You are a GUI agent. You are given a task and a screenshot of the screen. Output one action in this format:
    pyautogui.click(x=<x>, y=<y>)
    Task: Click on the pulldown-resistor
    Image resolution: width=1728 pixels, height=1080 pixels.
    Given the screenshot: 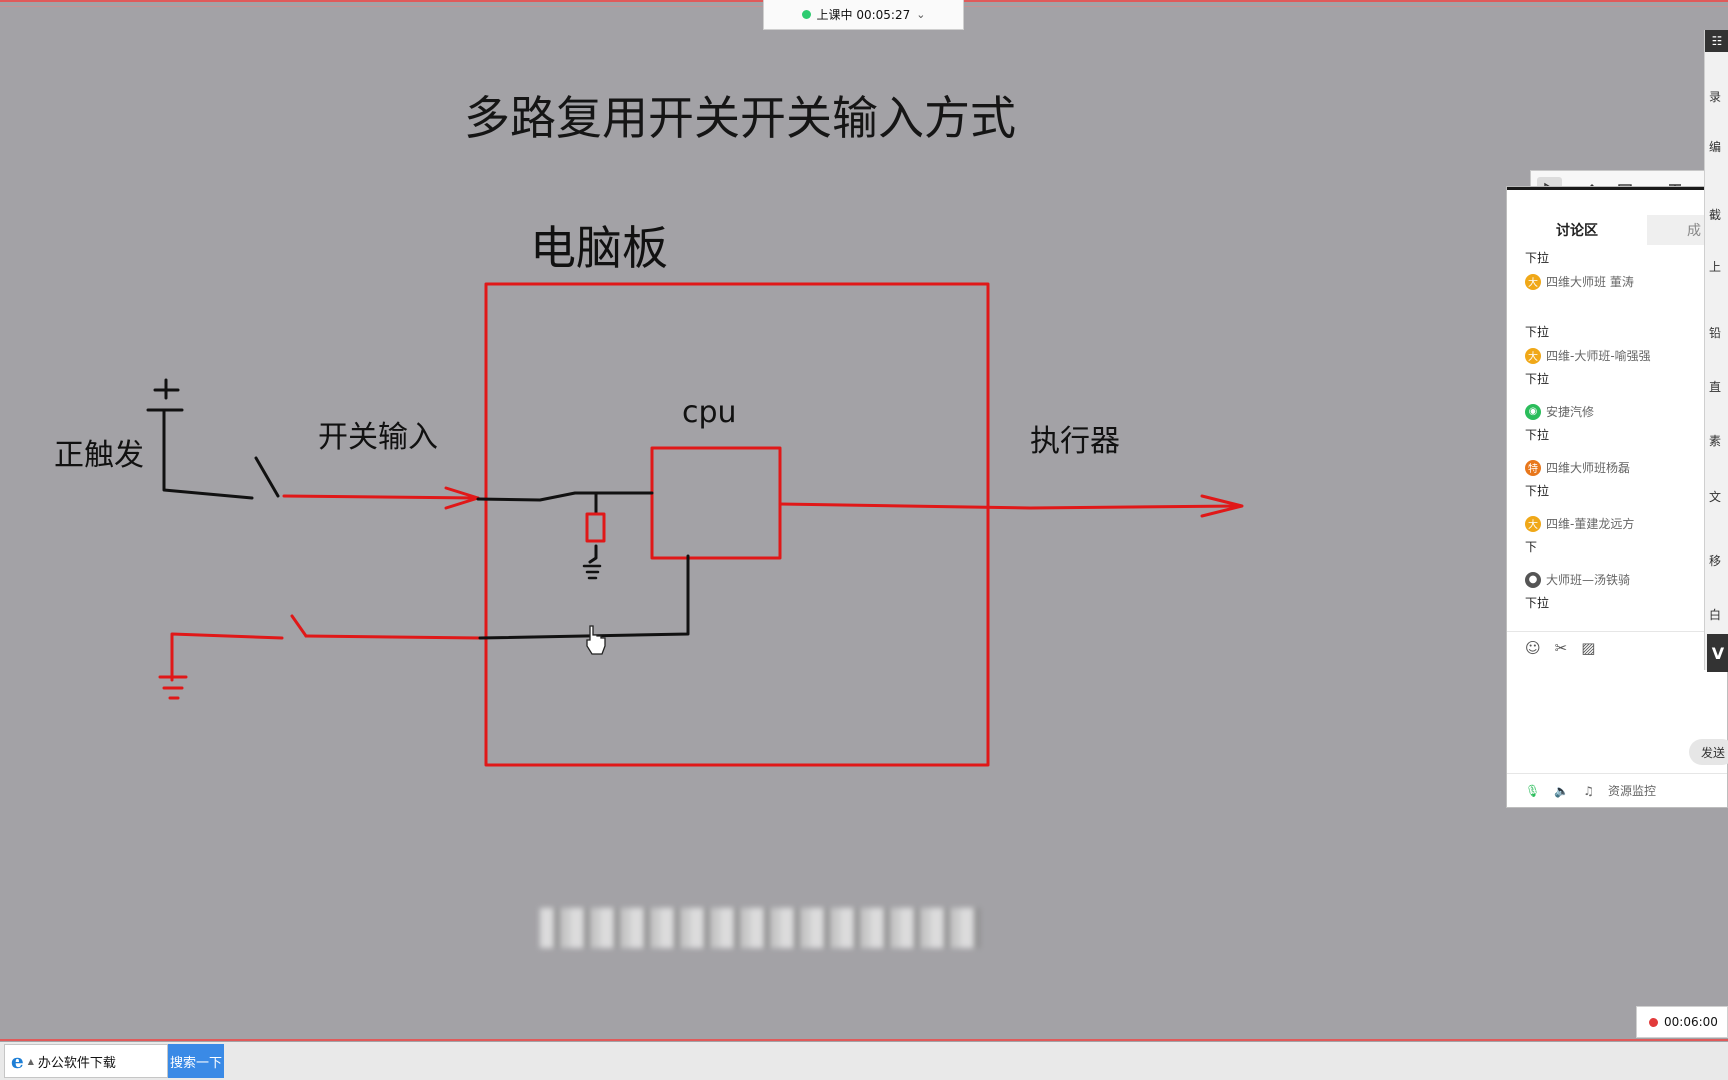 What is the action you would take?
    pyautogui.click(x=595, y=527)
    